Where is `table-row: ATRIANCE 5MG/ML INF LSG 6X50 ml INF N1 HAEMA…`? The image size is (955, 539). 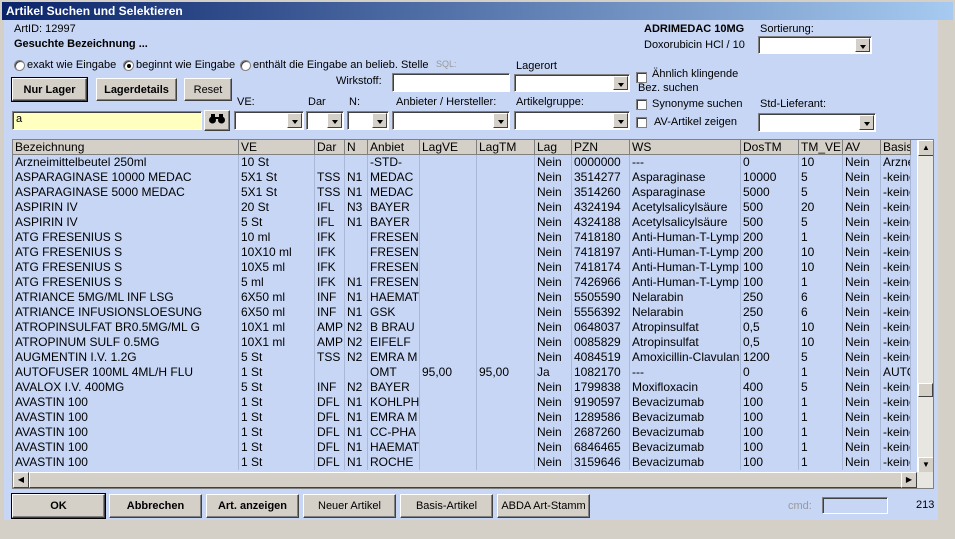 table-row: ATRIANCE 5MG/ML INF LSG 6X50 ml INF N1 HAEMA… is located at coordinates (462, 297).